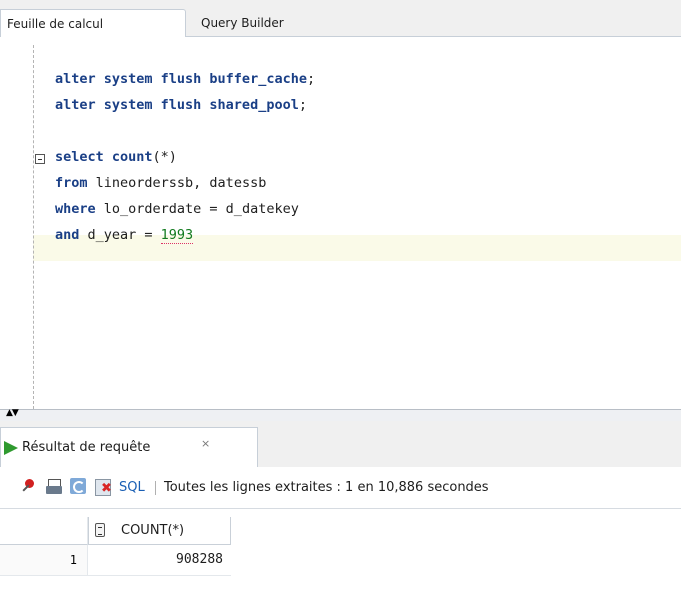 This screenshot has width=681, height=592. What do you see at coordinates (12, 413) in the screenshot?
I see `splitter-arrows-icon: ▲▼` at bounding box center [12, 413].